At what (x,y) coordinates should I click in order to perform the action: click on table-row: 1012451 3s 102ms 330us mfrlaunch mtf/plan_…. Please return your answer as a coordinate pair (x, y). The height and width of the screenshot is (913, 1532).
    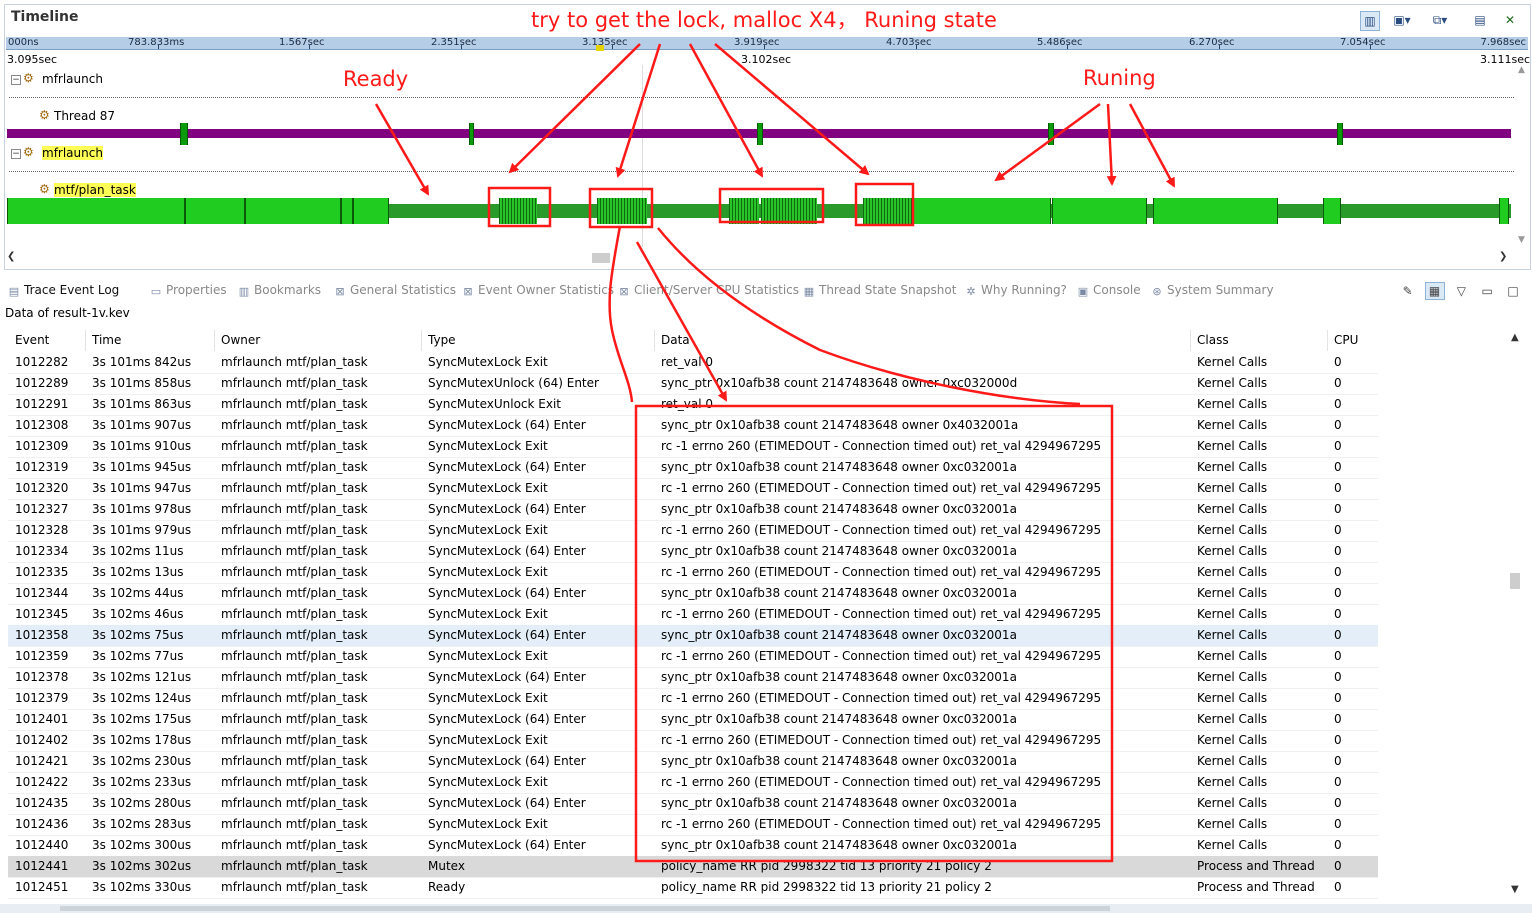
    Looking at the image, I should click on (693, 888).